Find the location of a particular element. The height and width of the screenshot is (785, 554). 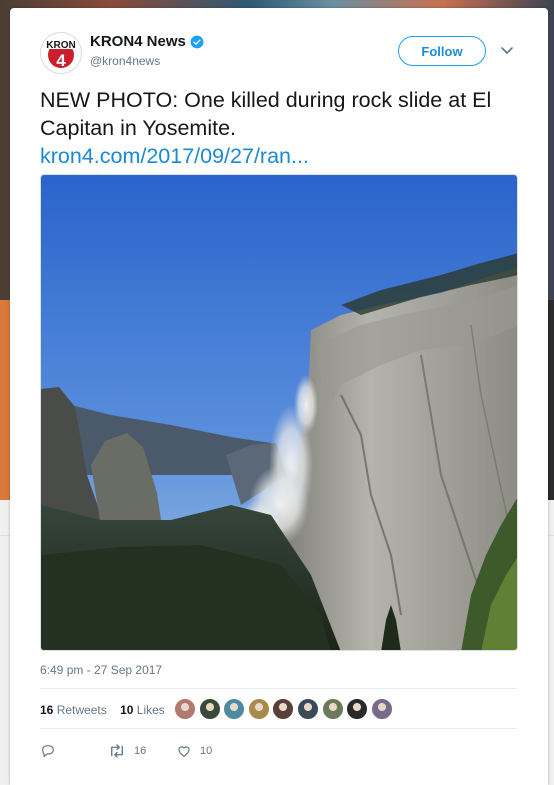

reply-action is located at coordinates (48, 751).